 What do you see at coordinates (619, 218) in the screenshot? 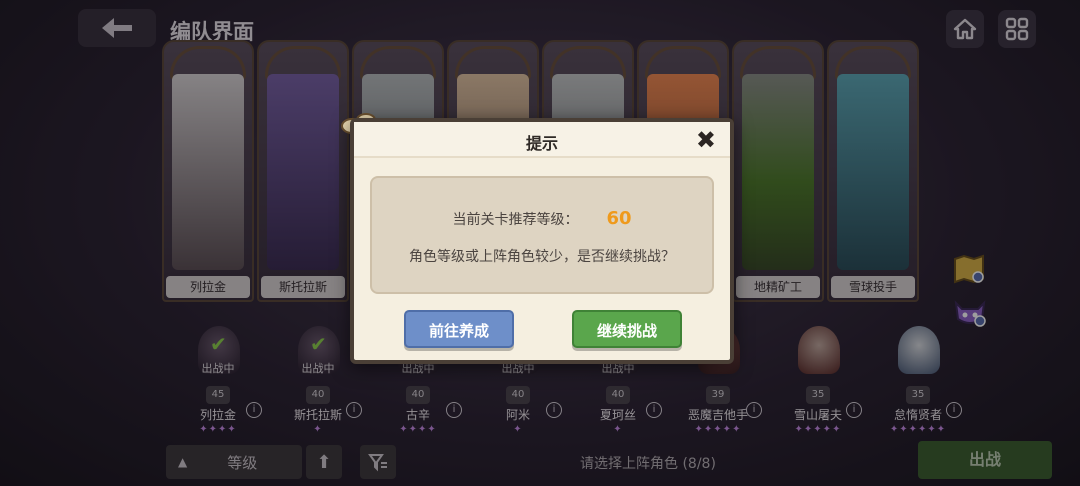
I see `recommend-level: 60` at bounding box center [619, 218].